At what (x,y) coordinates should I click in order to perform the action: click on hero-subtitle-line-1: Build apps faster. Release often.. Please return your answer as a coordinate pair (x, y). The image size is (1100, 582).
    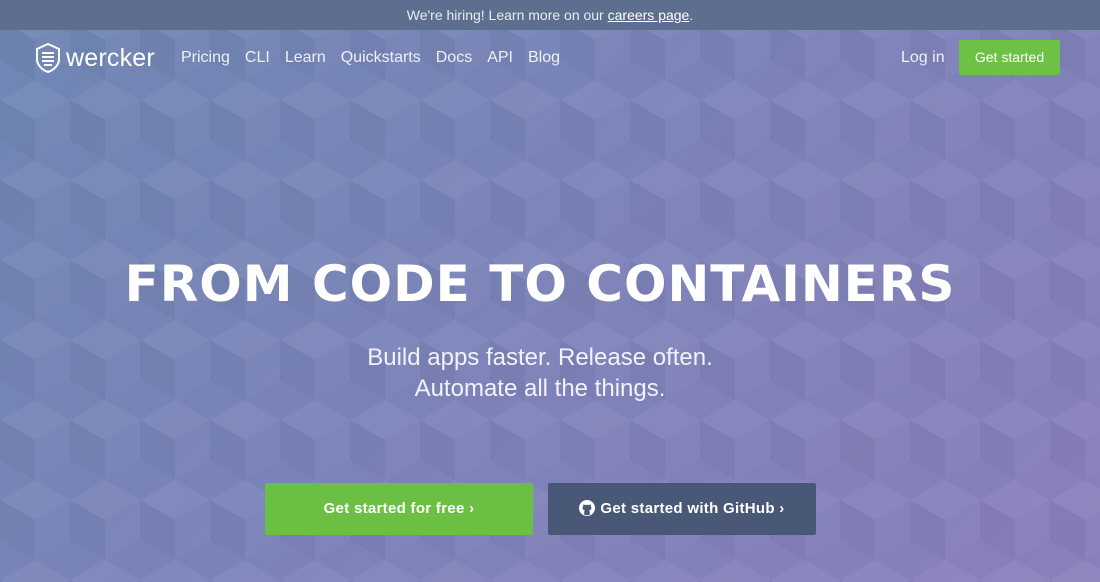
    Looking at the image, I should click on (540, 357).